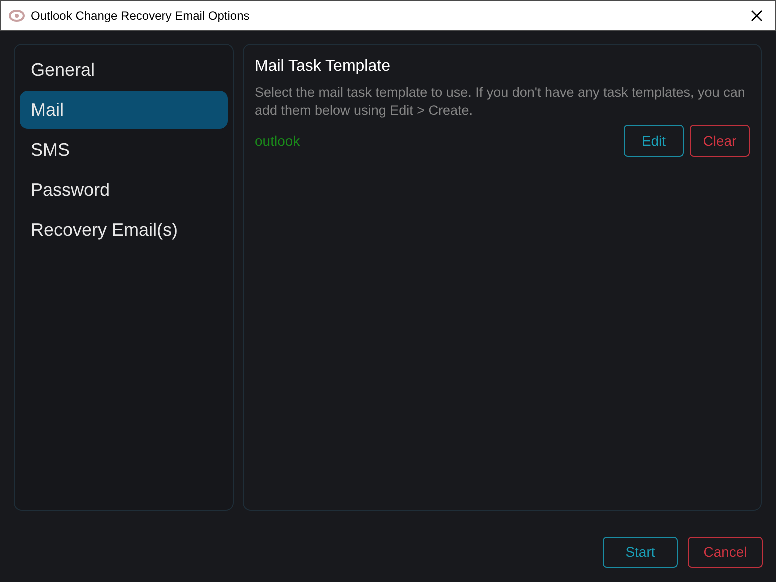  What do you see at coordinates (323, 67) in the screenshot?
I see `section-title: Mail Task Template` at bounding box center [323, 67].